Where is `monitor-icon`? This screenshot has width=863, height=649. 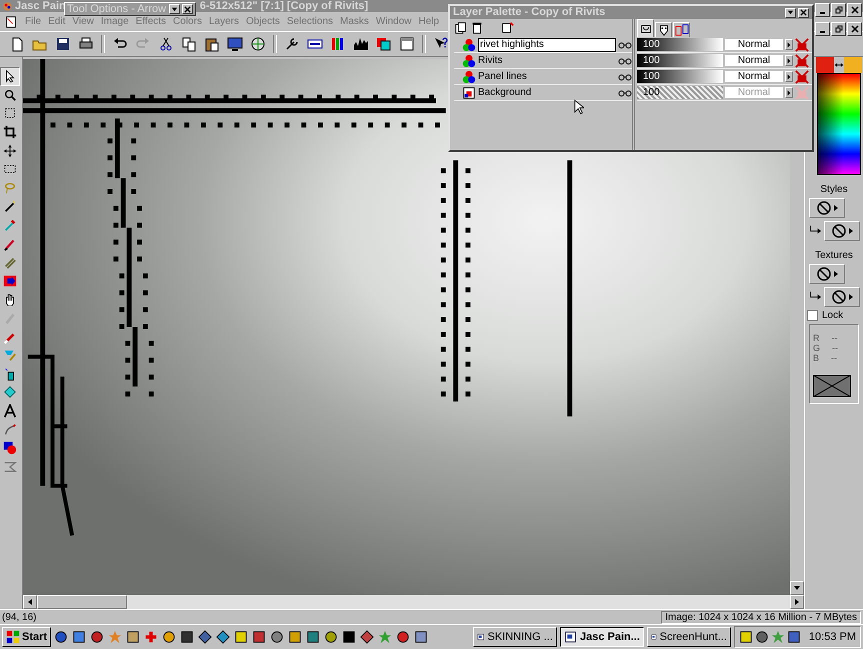
monitor-icon is located at coordinates (235, 44).